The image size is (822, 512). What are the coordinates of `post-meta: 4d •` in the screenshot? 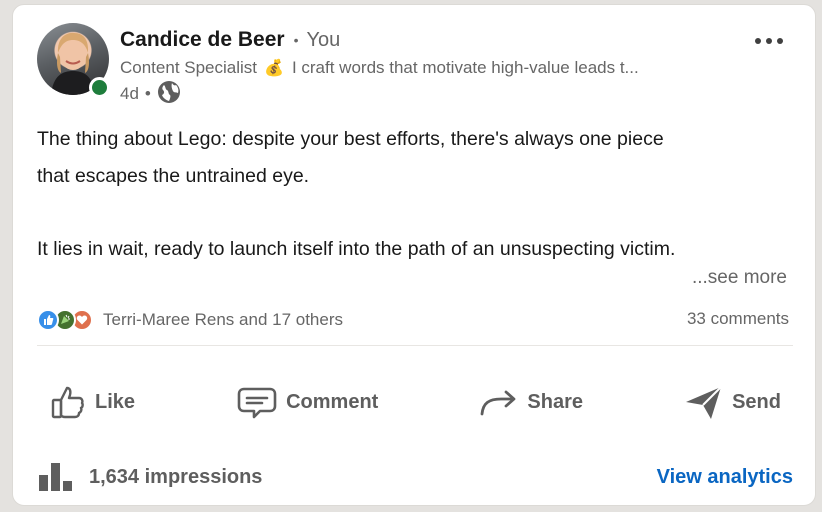 It's located at (150, 94).